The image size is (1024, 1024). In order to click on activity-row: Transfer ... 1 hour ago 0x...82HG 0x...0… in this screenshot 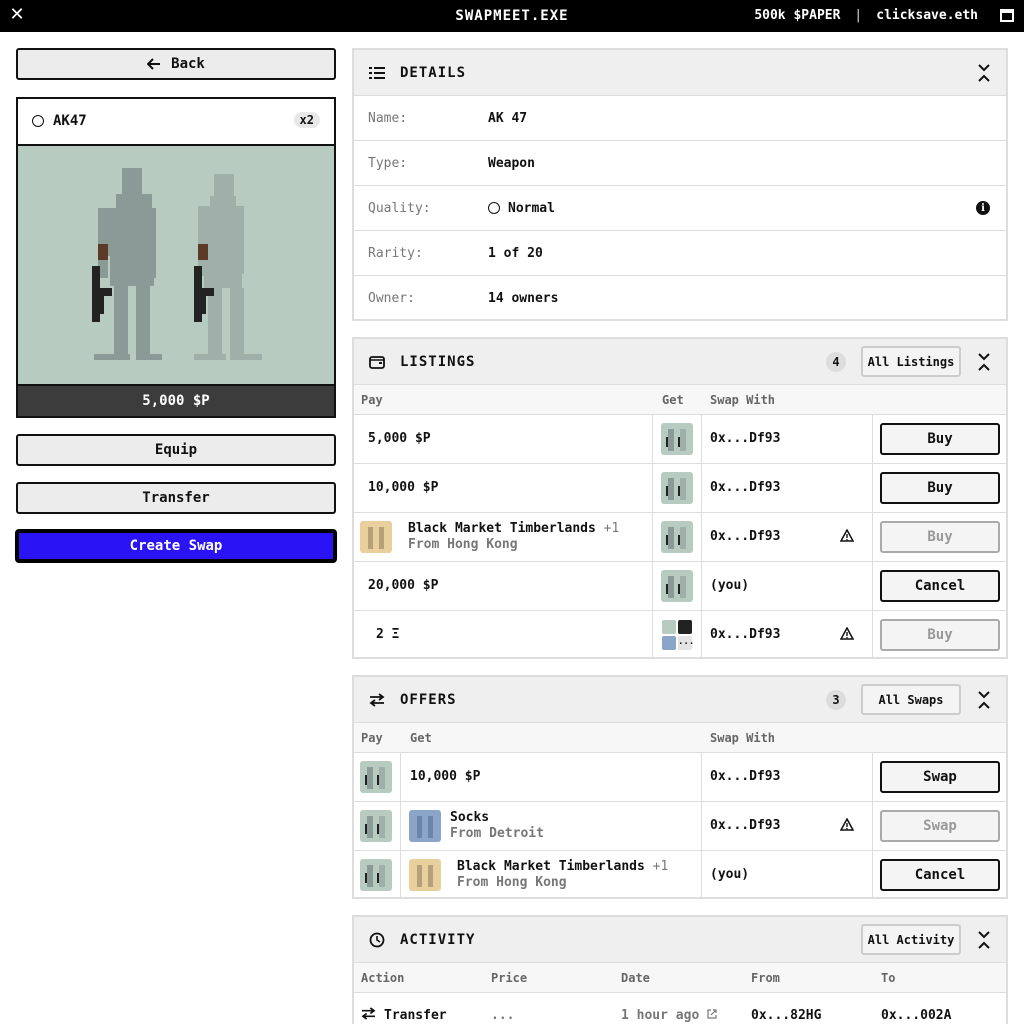, I will do `click(680, 1008)`.